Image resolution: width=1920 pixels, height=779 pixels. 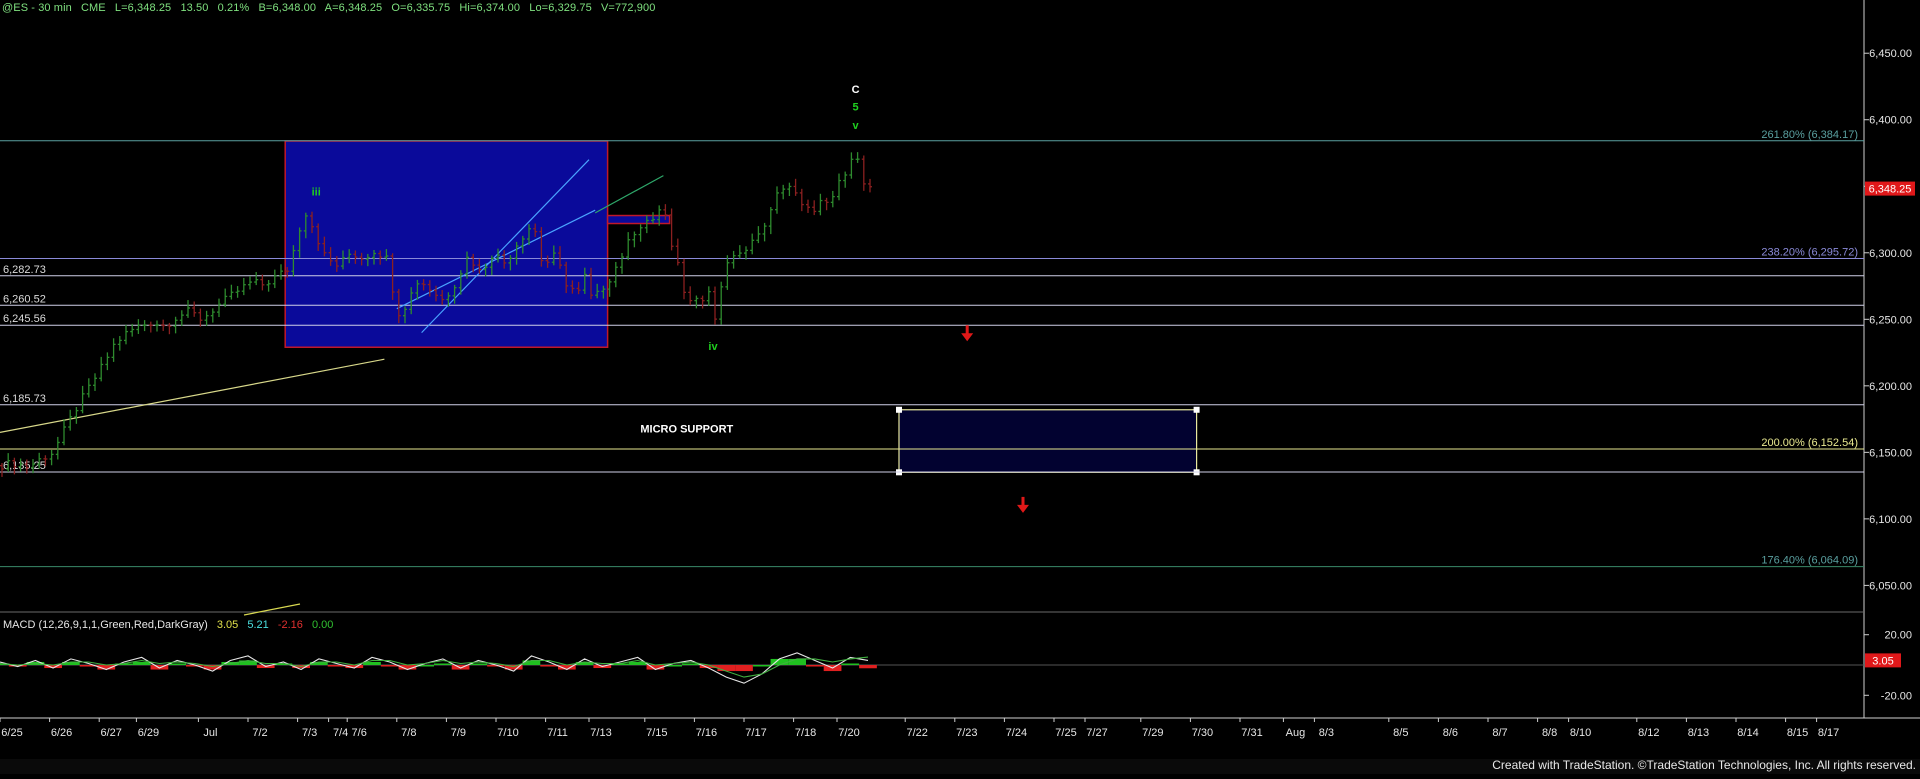 I want to click on price-tick-label: 6,200.00, so click(x=1890, y=387).